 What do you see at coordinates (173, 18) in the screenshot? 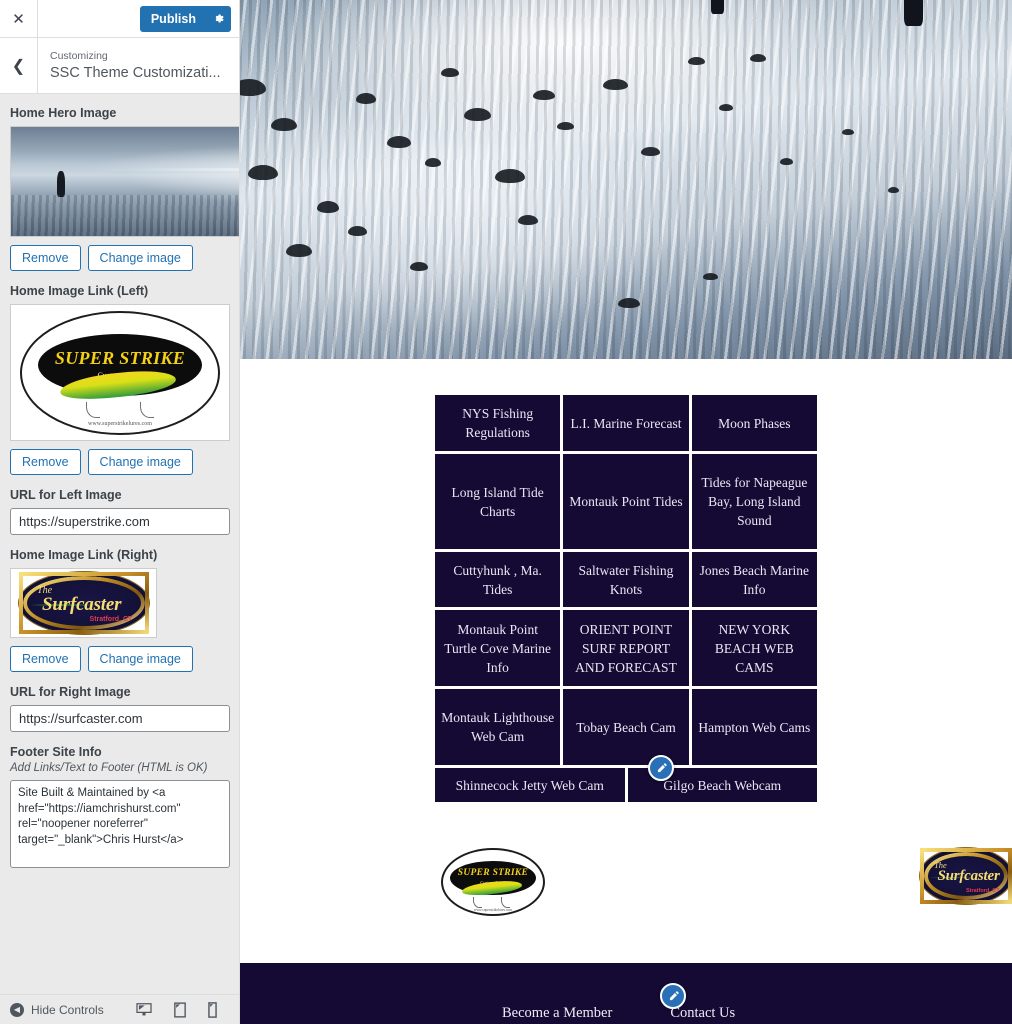
I see `publish-button-label: Publish` at bounding box center [173, 18].